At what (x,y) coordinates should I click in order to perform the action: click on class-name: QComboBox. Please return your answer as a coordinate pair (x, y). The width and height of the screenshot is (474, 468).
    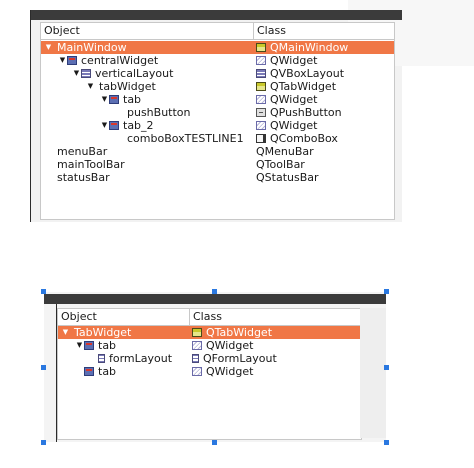
    Looking at the image, I should click on (304, 138).